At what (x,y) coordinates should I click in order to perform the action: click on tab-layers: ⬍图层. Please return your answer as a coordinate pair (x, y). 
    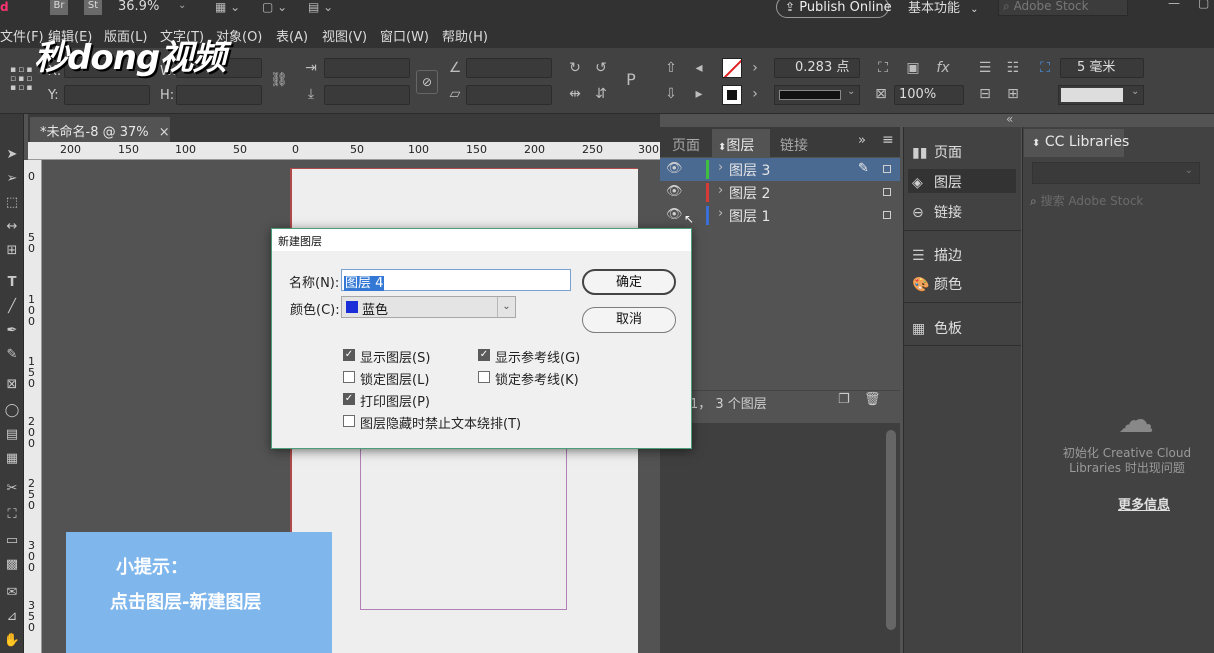
    Looking at the image, I should click on (736, 145).